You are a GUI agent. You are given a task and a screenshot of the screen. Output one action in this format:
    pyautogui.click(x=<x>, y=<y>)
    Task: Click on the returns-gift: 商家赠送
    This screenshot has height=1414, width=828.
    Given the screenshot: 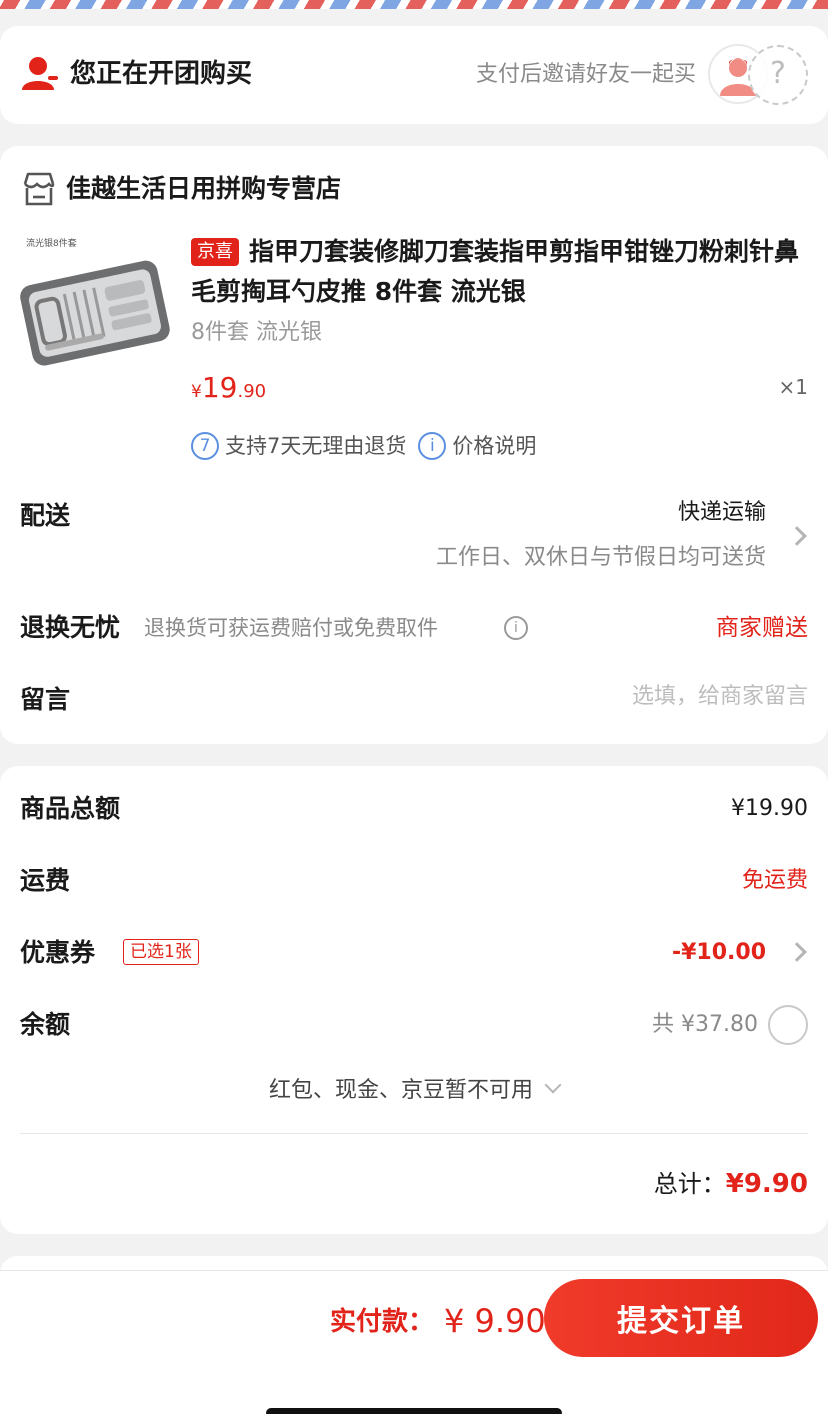 What is the action you would take?
    pyautogui.click(x=762, y=628)
    